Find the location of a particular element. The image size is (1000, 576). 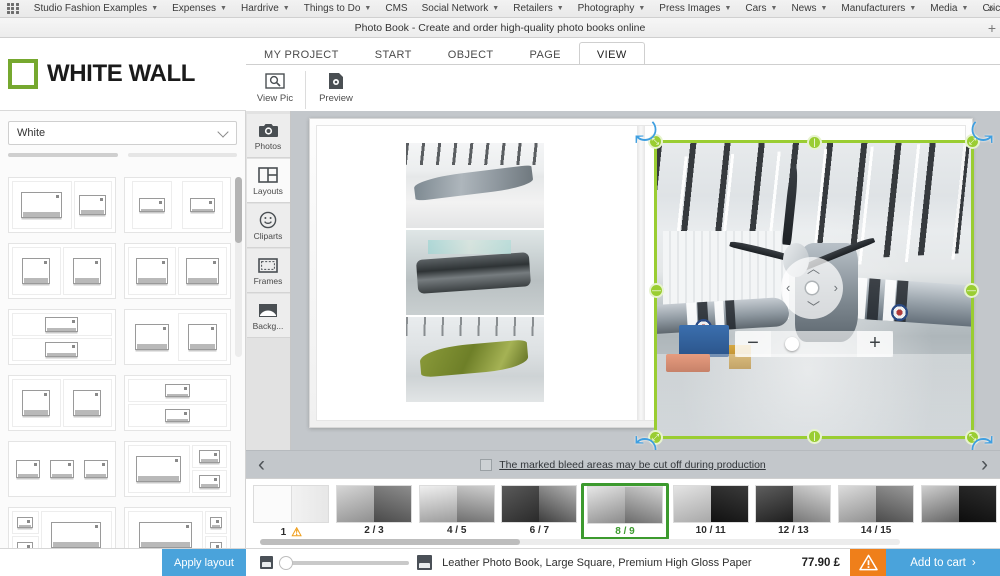

page-thumbnail-10-11: 10 / 11 is located at coordinates (710, 509).